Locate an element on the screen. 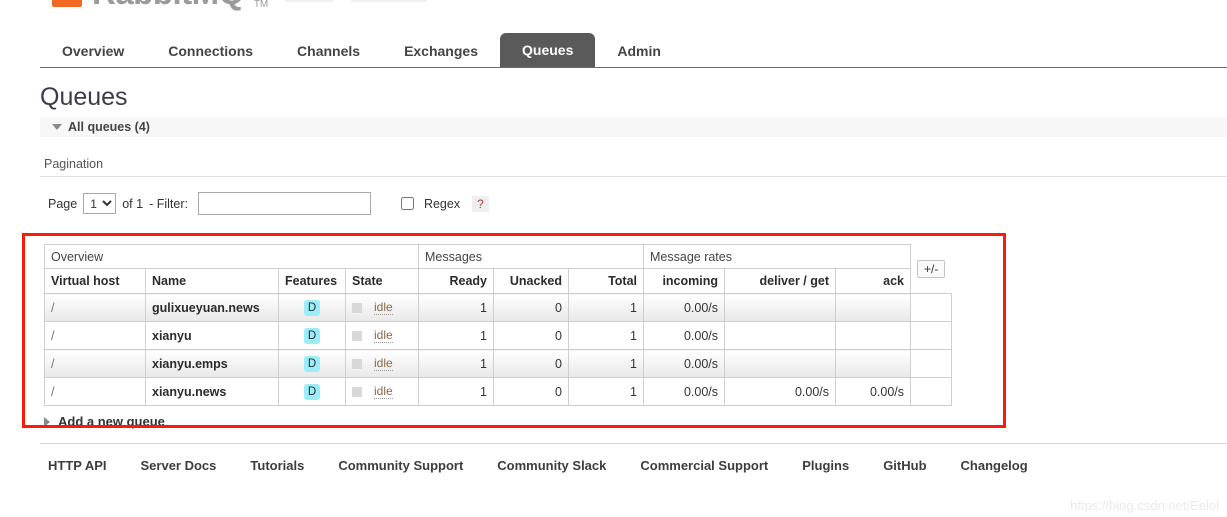 Image resolution: width=1227 pixels, height=517 pixels. toggle-columns-cell: +/- is located at coordinates (931, 269).